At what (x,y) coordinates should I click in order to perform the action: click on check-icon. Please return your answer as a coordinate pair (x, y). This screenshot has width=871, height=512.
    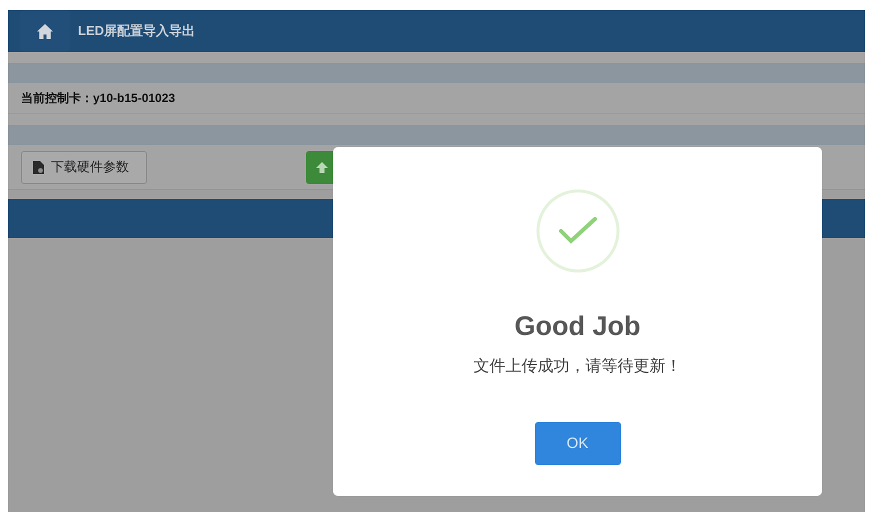
    Looking at the image, I should click on (578, 231).